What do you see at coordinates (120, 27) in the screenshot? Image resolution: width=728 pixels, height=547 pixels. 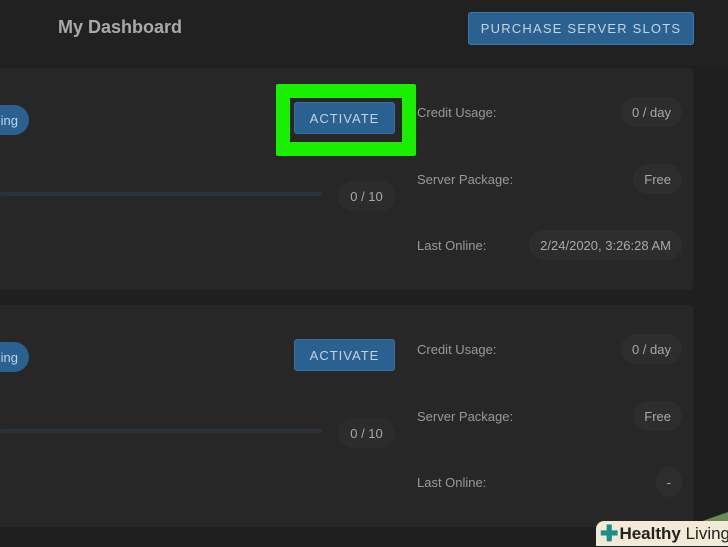 I see `page-title: My Dashboard` at bounding box center [120, 27].